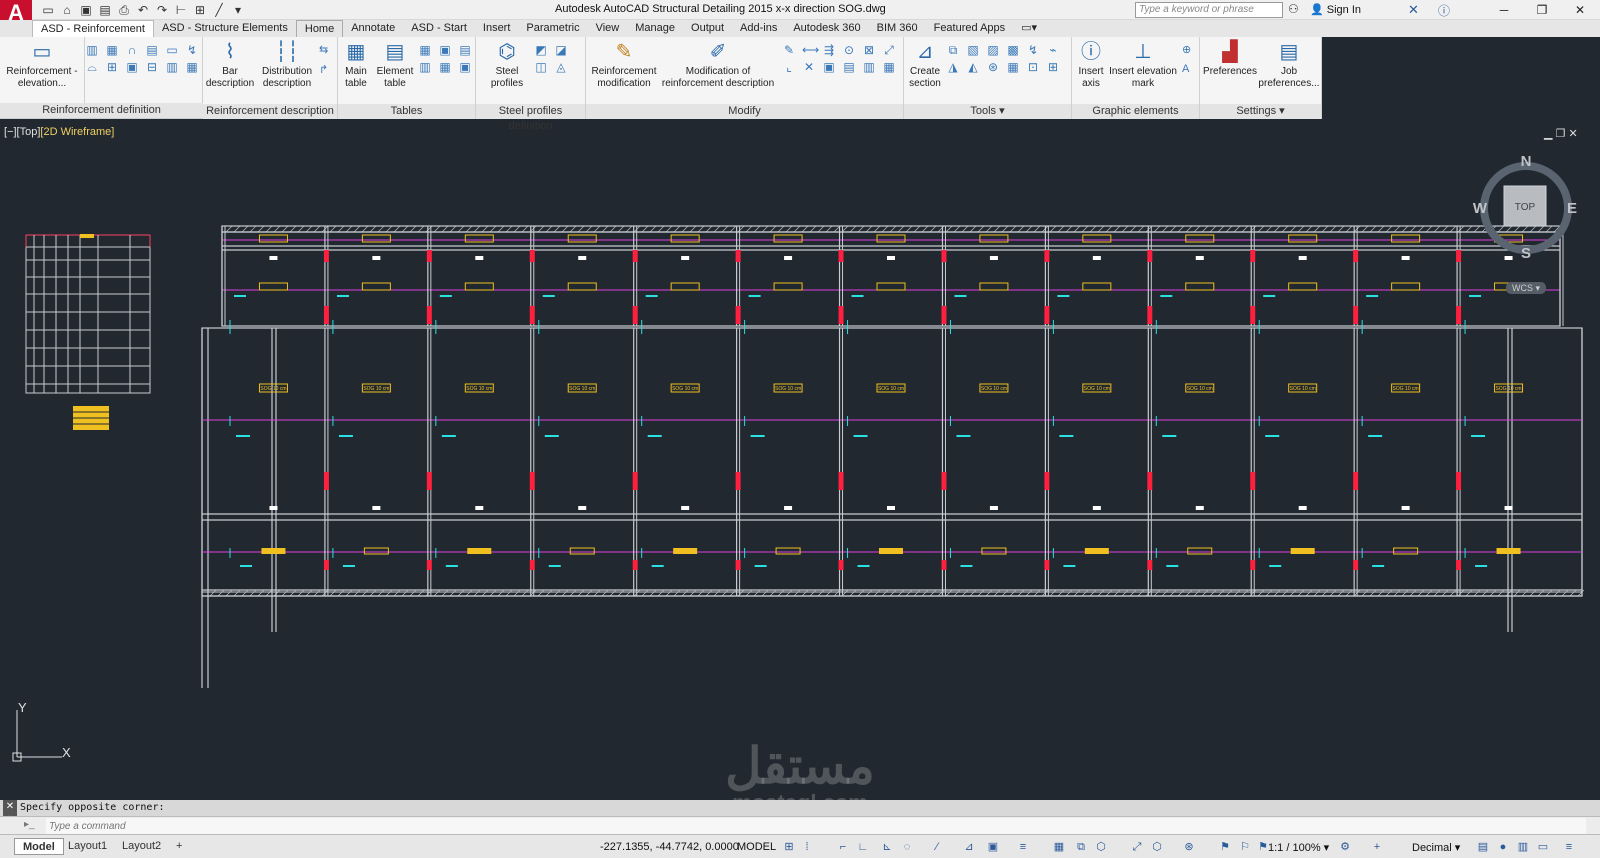 The image size is (1600, 858). Describe the element at coordinates (1483, 847) in the screenshot. I see `quick-properties-icon: ▤` at that location.